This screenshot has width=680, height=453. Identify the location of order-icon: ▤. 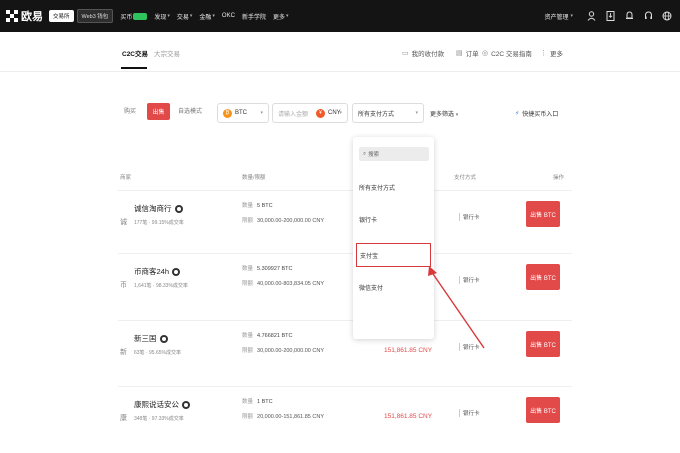
(459, 53).